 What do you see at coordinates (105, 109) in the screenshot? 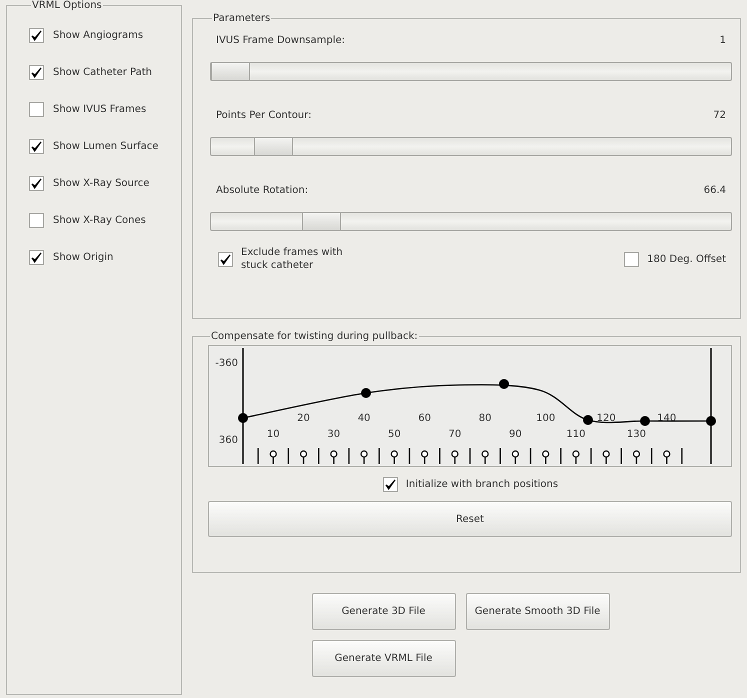
I see `show-checkbox: Show IVUS Frames` at bounding box center [105, 109].